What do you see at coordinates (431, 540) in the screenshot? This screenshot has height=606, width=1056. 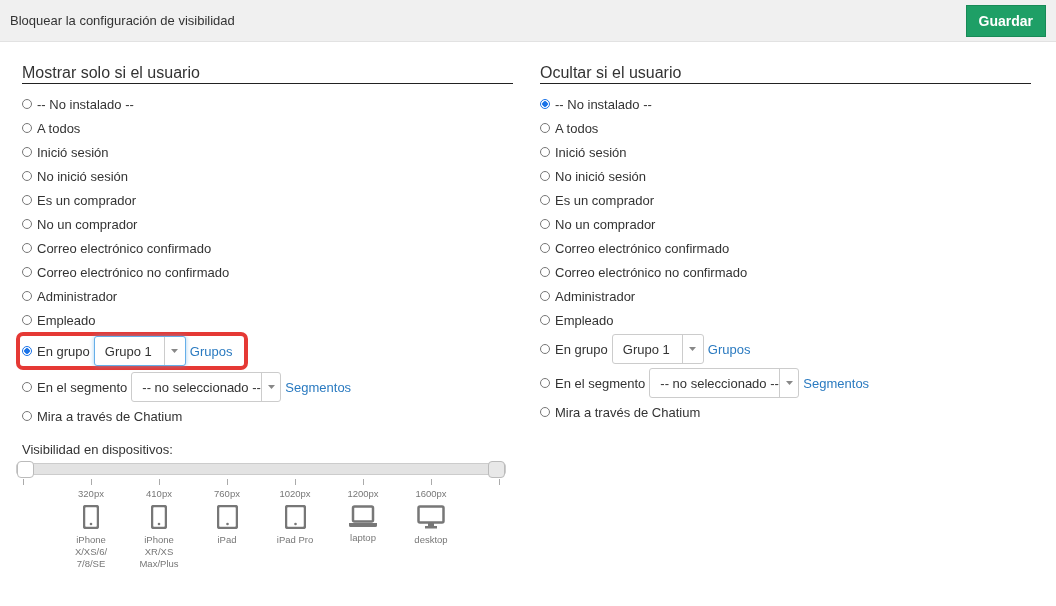 I see `device-label: desktop` at bounding box center [431, 540].